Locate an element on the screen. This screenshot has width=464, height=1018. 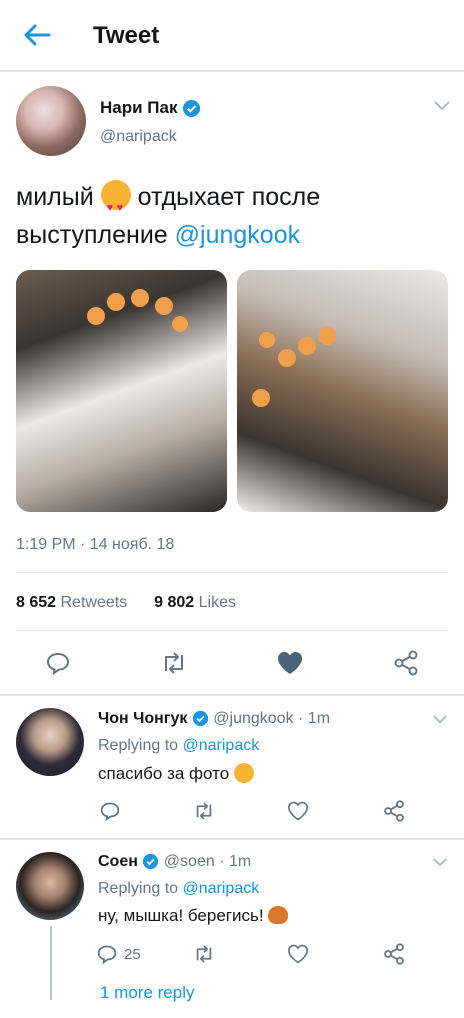
retweets-stat: 8 652 Retweets is located at coordinates (71, 602).